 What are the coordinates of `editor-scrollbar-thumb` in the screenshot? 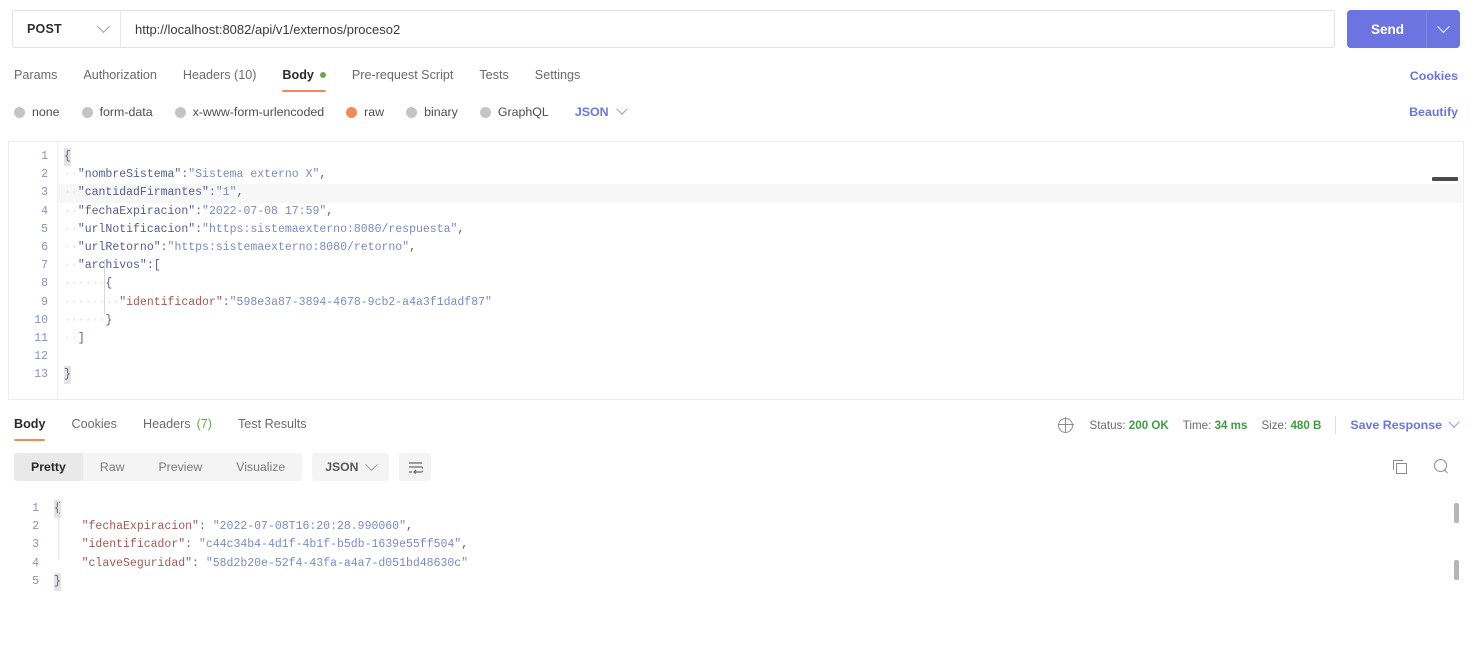 It's located at (1445, 179).